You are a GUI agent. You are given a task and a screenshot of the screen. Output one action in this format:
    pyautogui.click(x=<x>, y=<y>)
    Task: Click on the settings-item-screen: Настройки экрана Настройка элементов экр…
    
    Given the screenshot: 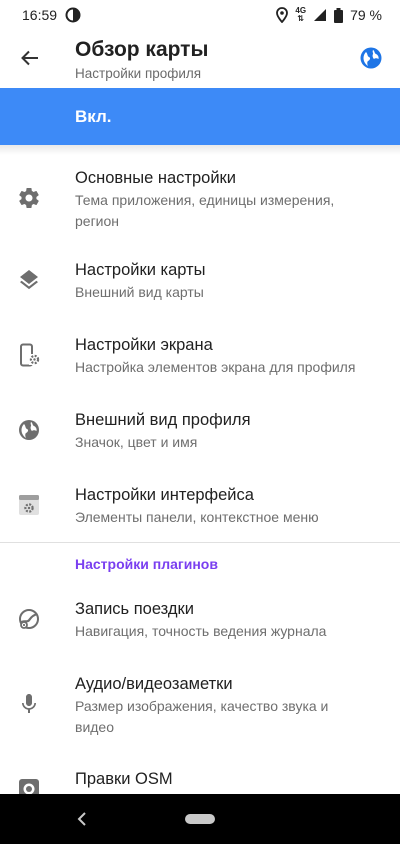 What is the action you would take?
    pyautogui.click(x=200, y=361)
    